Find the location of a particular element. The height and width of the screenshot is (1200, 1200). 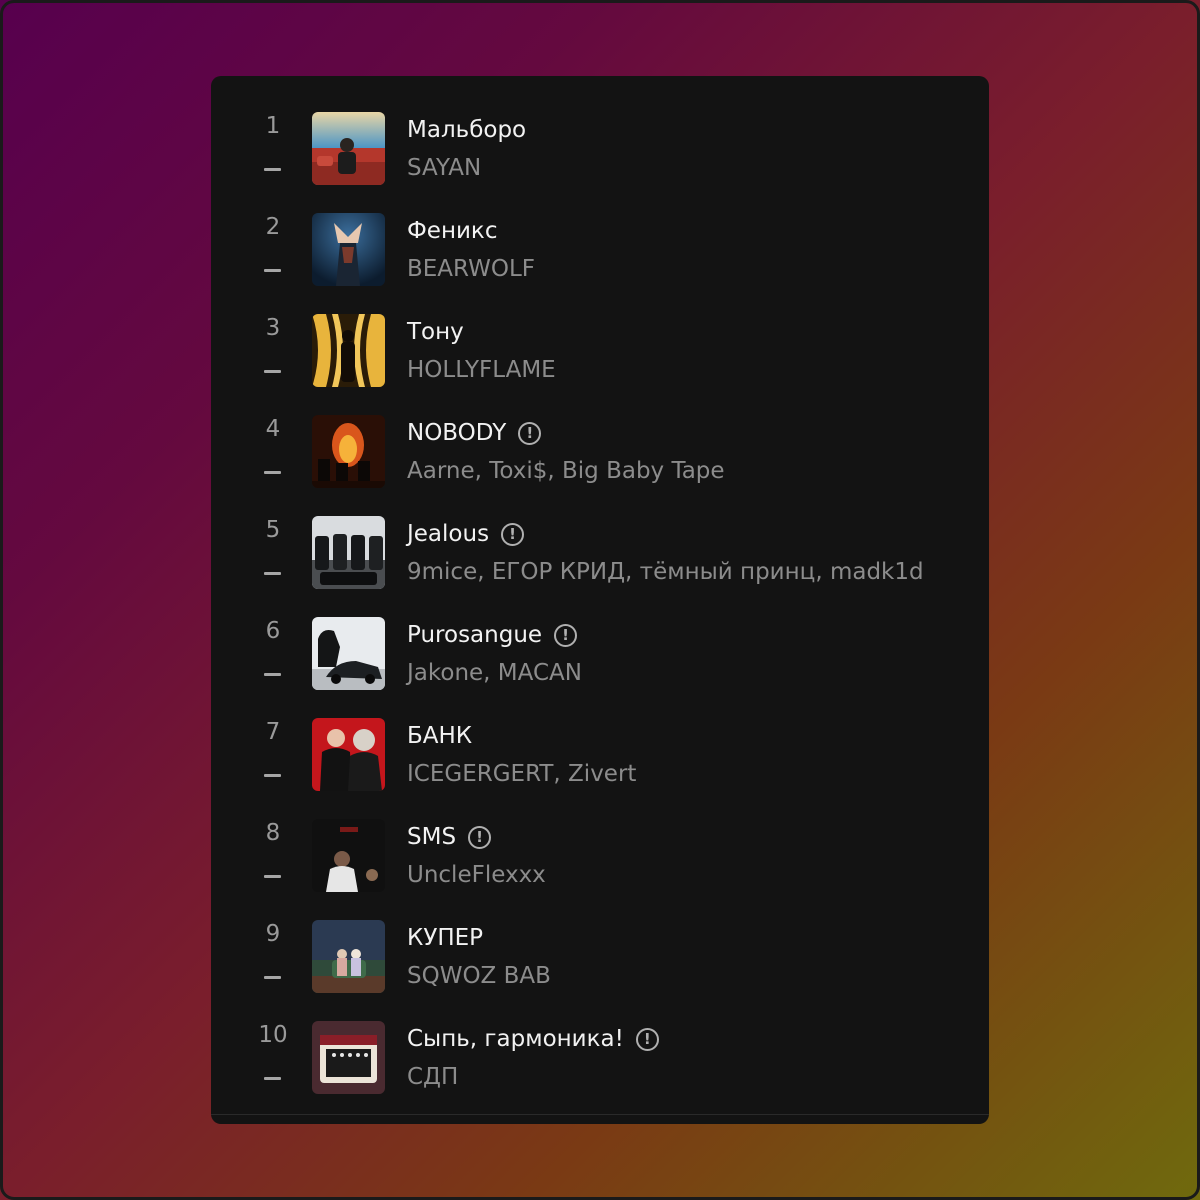

track-title: SMS is located at coordinates (431, 837).